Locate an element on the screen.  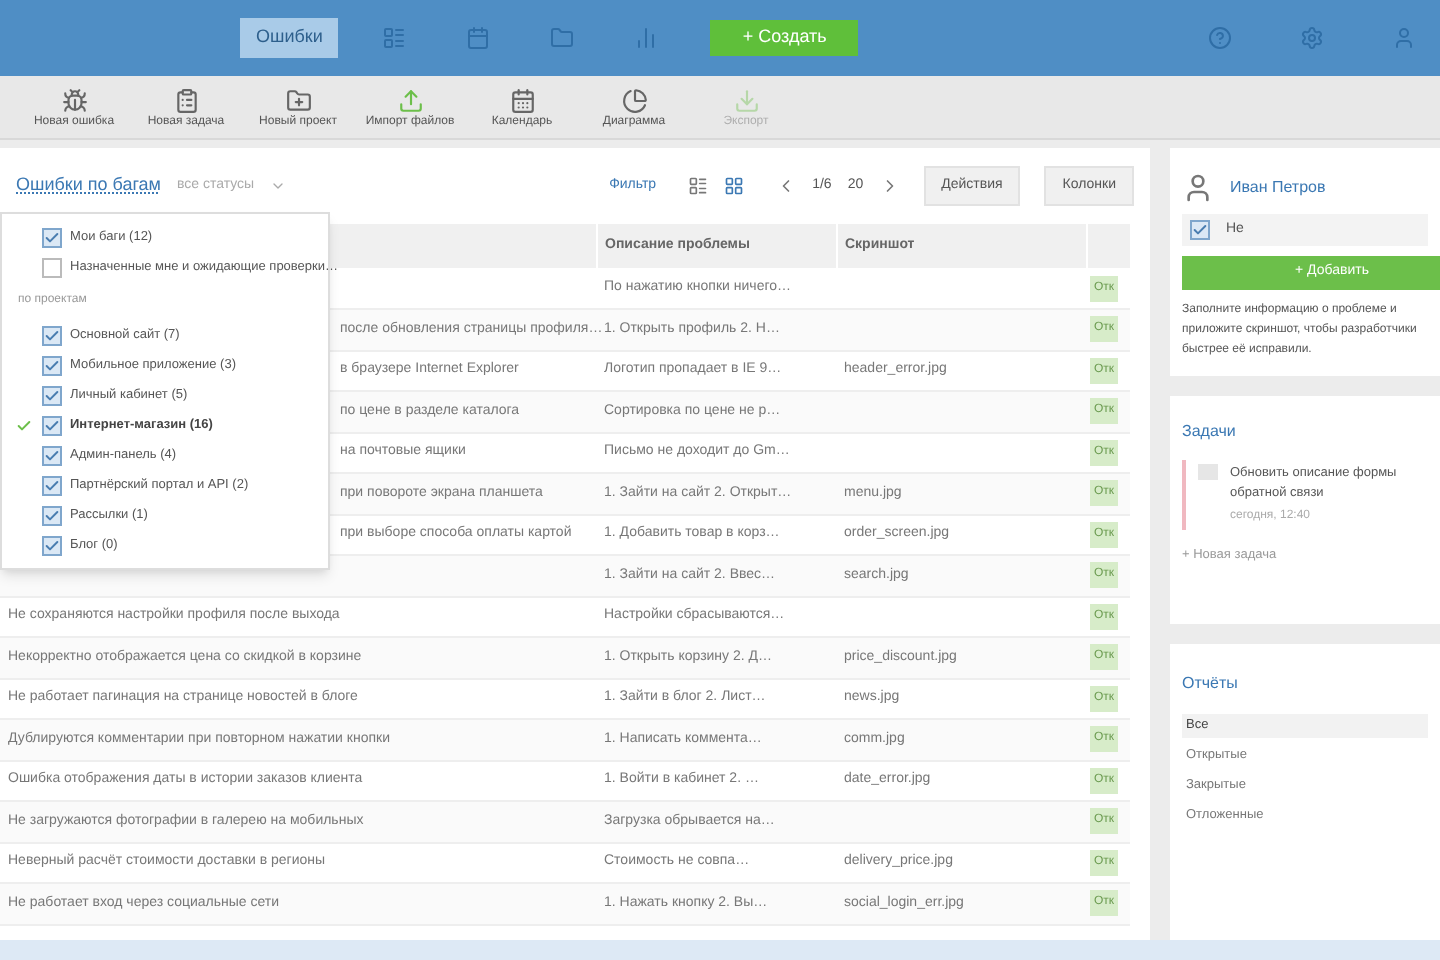
bug-icon is located at coordinates (74, 100).